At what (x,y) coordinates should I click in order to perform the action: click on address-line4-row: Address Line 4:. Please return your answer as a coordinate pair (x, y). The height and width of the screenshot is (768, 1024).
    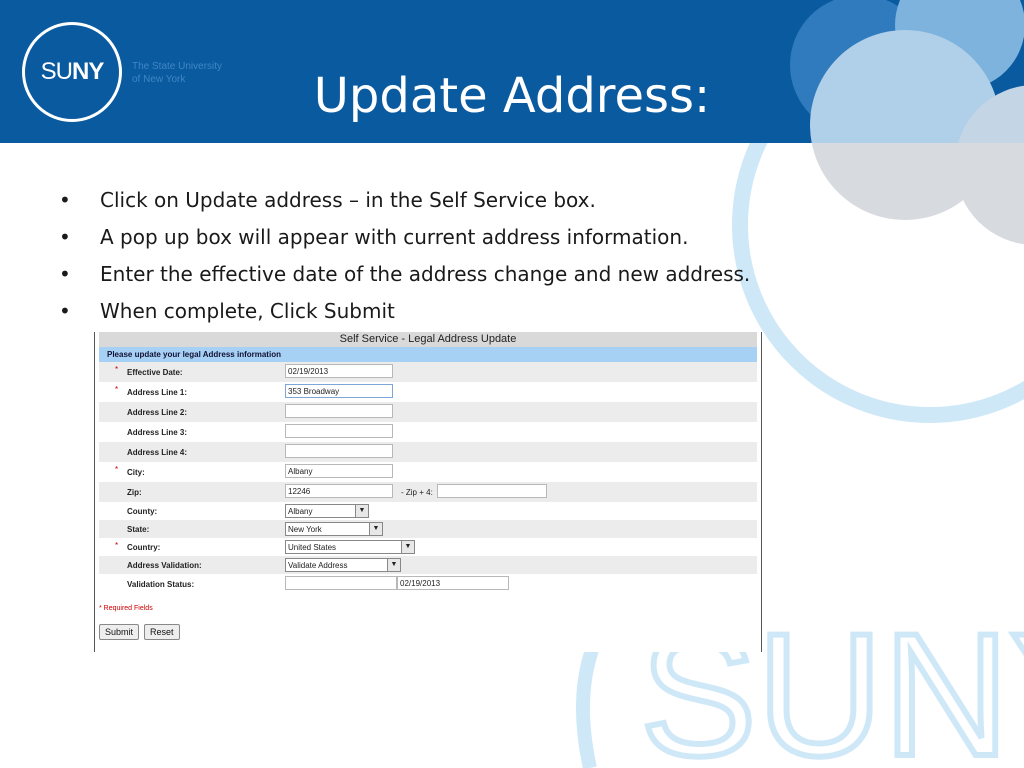
    Looking at the image, I should click on (428, 452).